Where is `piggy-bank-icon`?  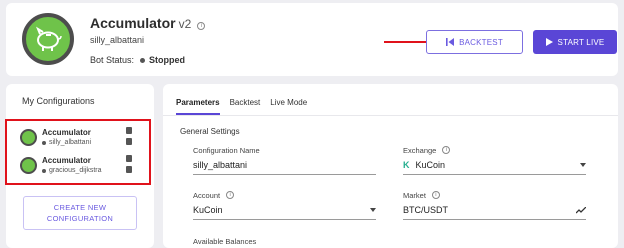 piggy-bank-icon is located at coordinates (48, 38).